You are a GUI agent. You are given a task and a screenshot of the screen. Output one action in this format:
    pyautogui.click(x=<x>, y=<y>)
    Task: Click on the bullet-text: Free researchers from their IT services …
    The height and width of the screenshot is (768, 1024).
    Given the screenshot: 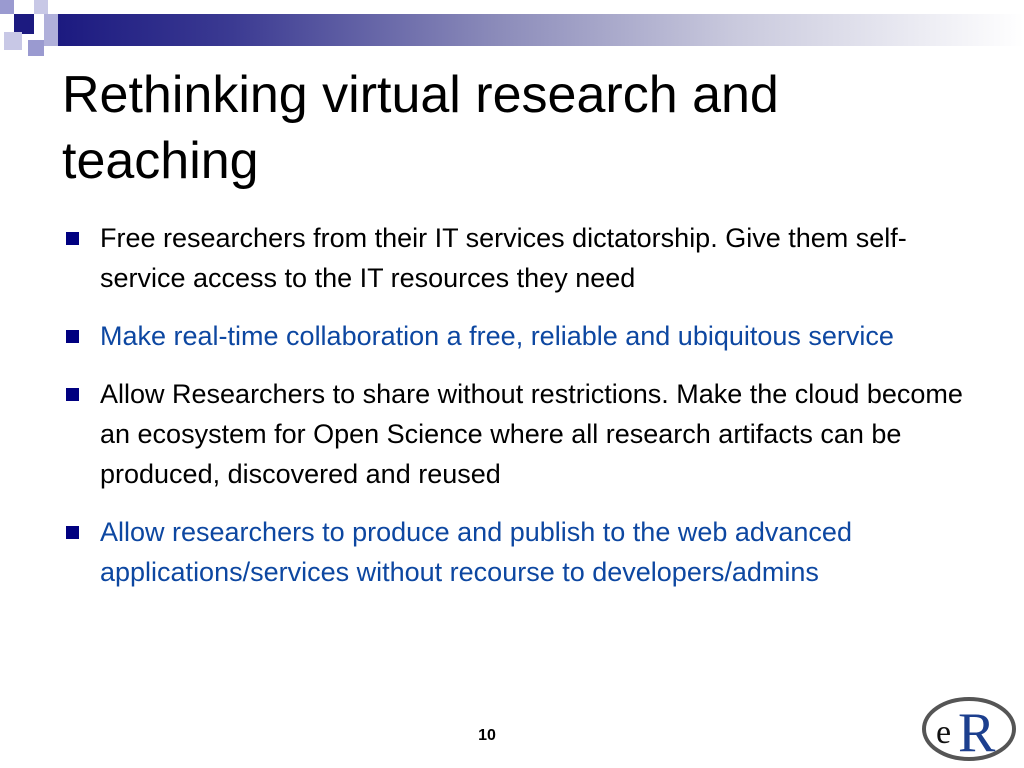 What is the action you would take?
    pyautogui.click(x=503, y=258)
    